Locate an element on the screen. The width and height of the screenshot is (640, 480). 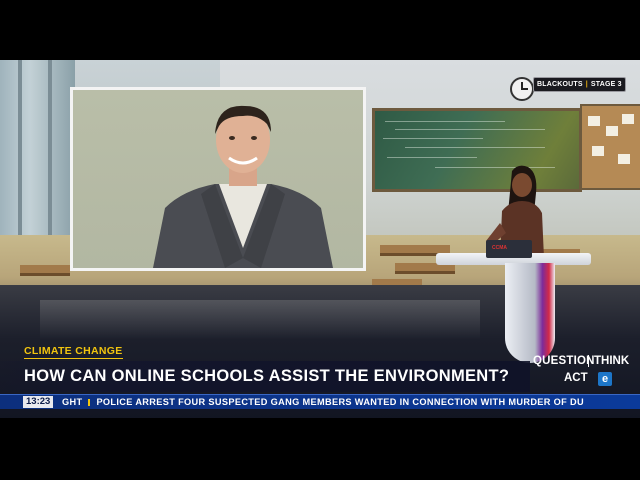
loadshedding-badge: BLACKOUTS | STAGE 3 is located at coordinates (579, 84).